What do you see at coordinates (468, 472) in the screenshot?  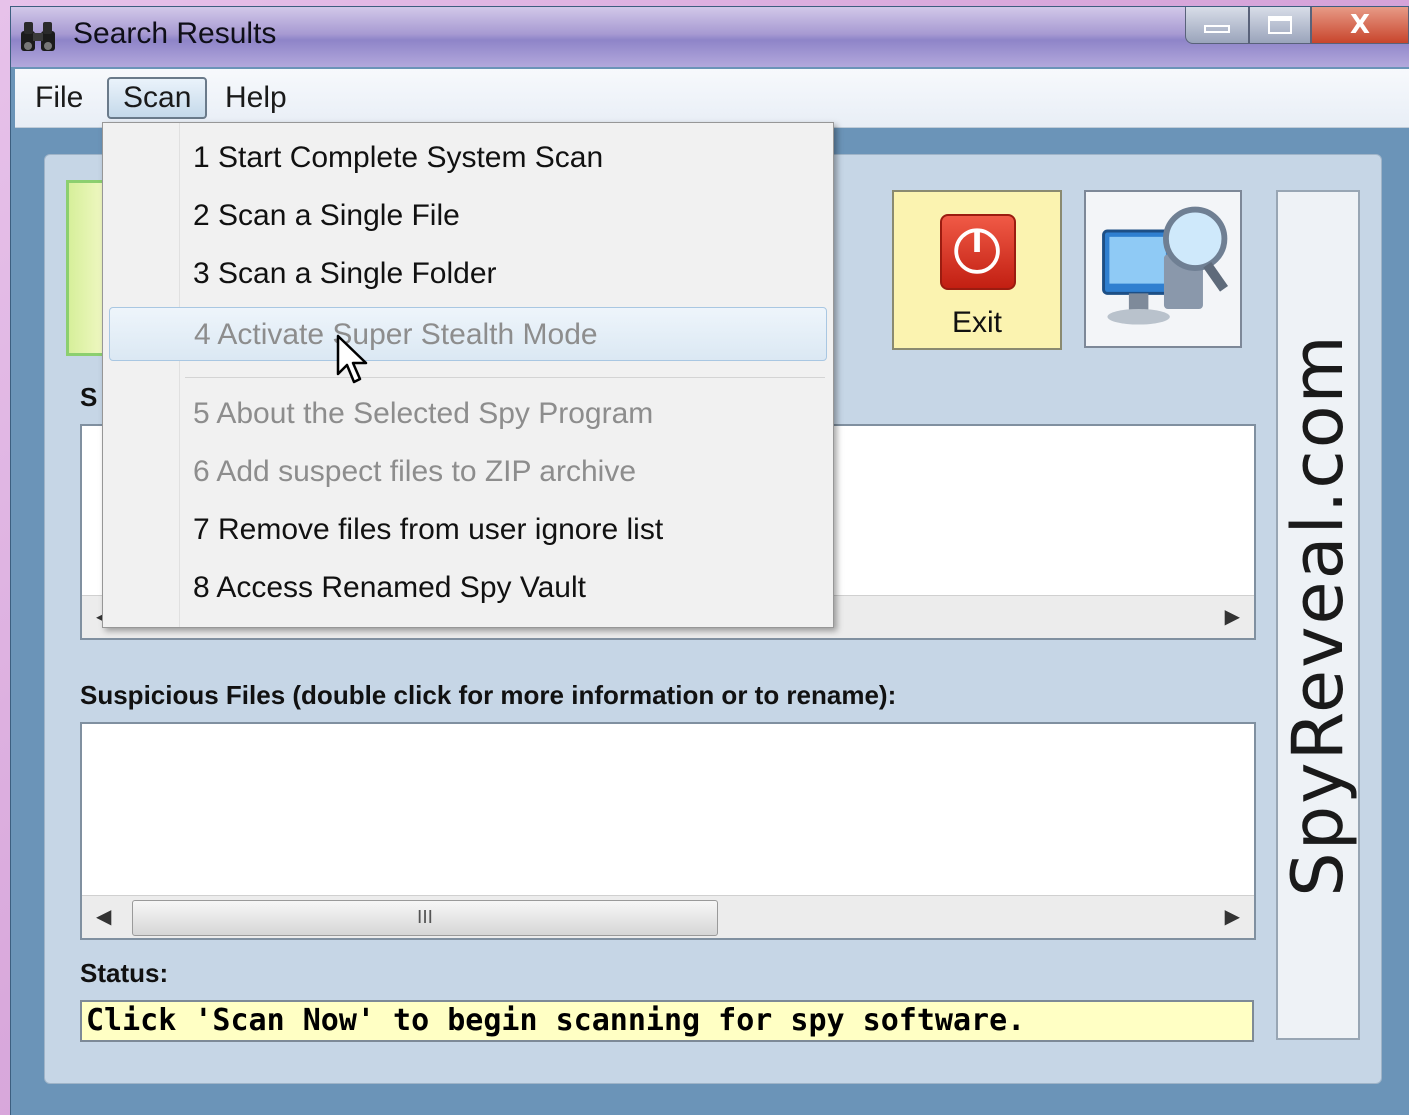 I see `menu-item-add-to-zip: 6 Add suspect files to ZIP archive` at bounding box center [468, 472].